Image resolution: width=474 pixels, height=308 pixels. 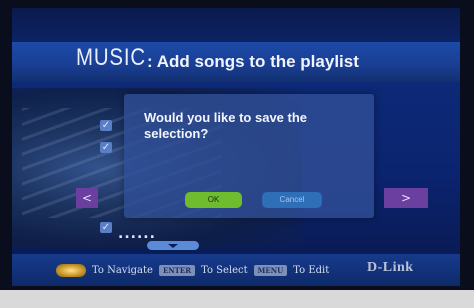 What do you see at coordinates (173, 245) in the screenshot?
I see `scroll-down-icon` at bounding box center [173, 245].